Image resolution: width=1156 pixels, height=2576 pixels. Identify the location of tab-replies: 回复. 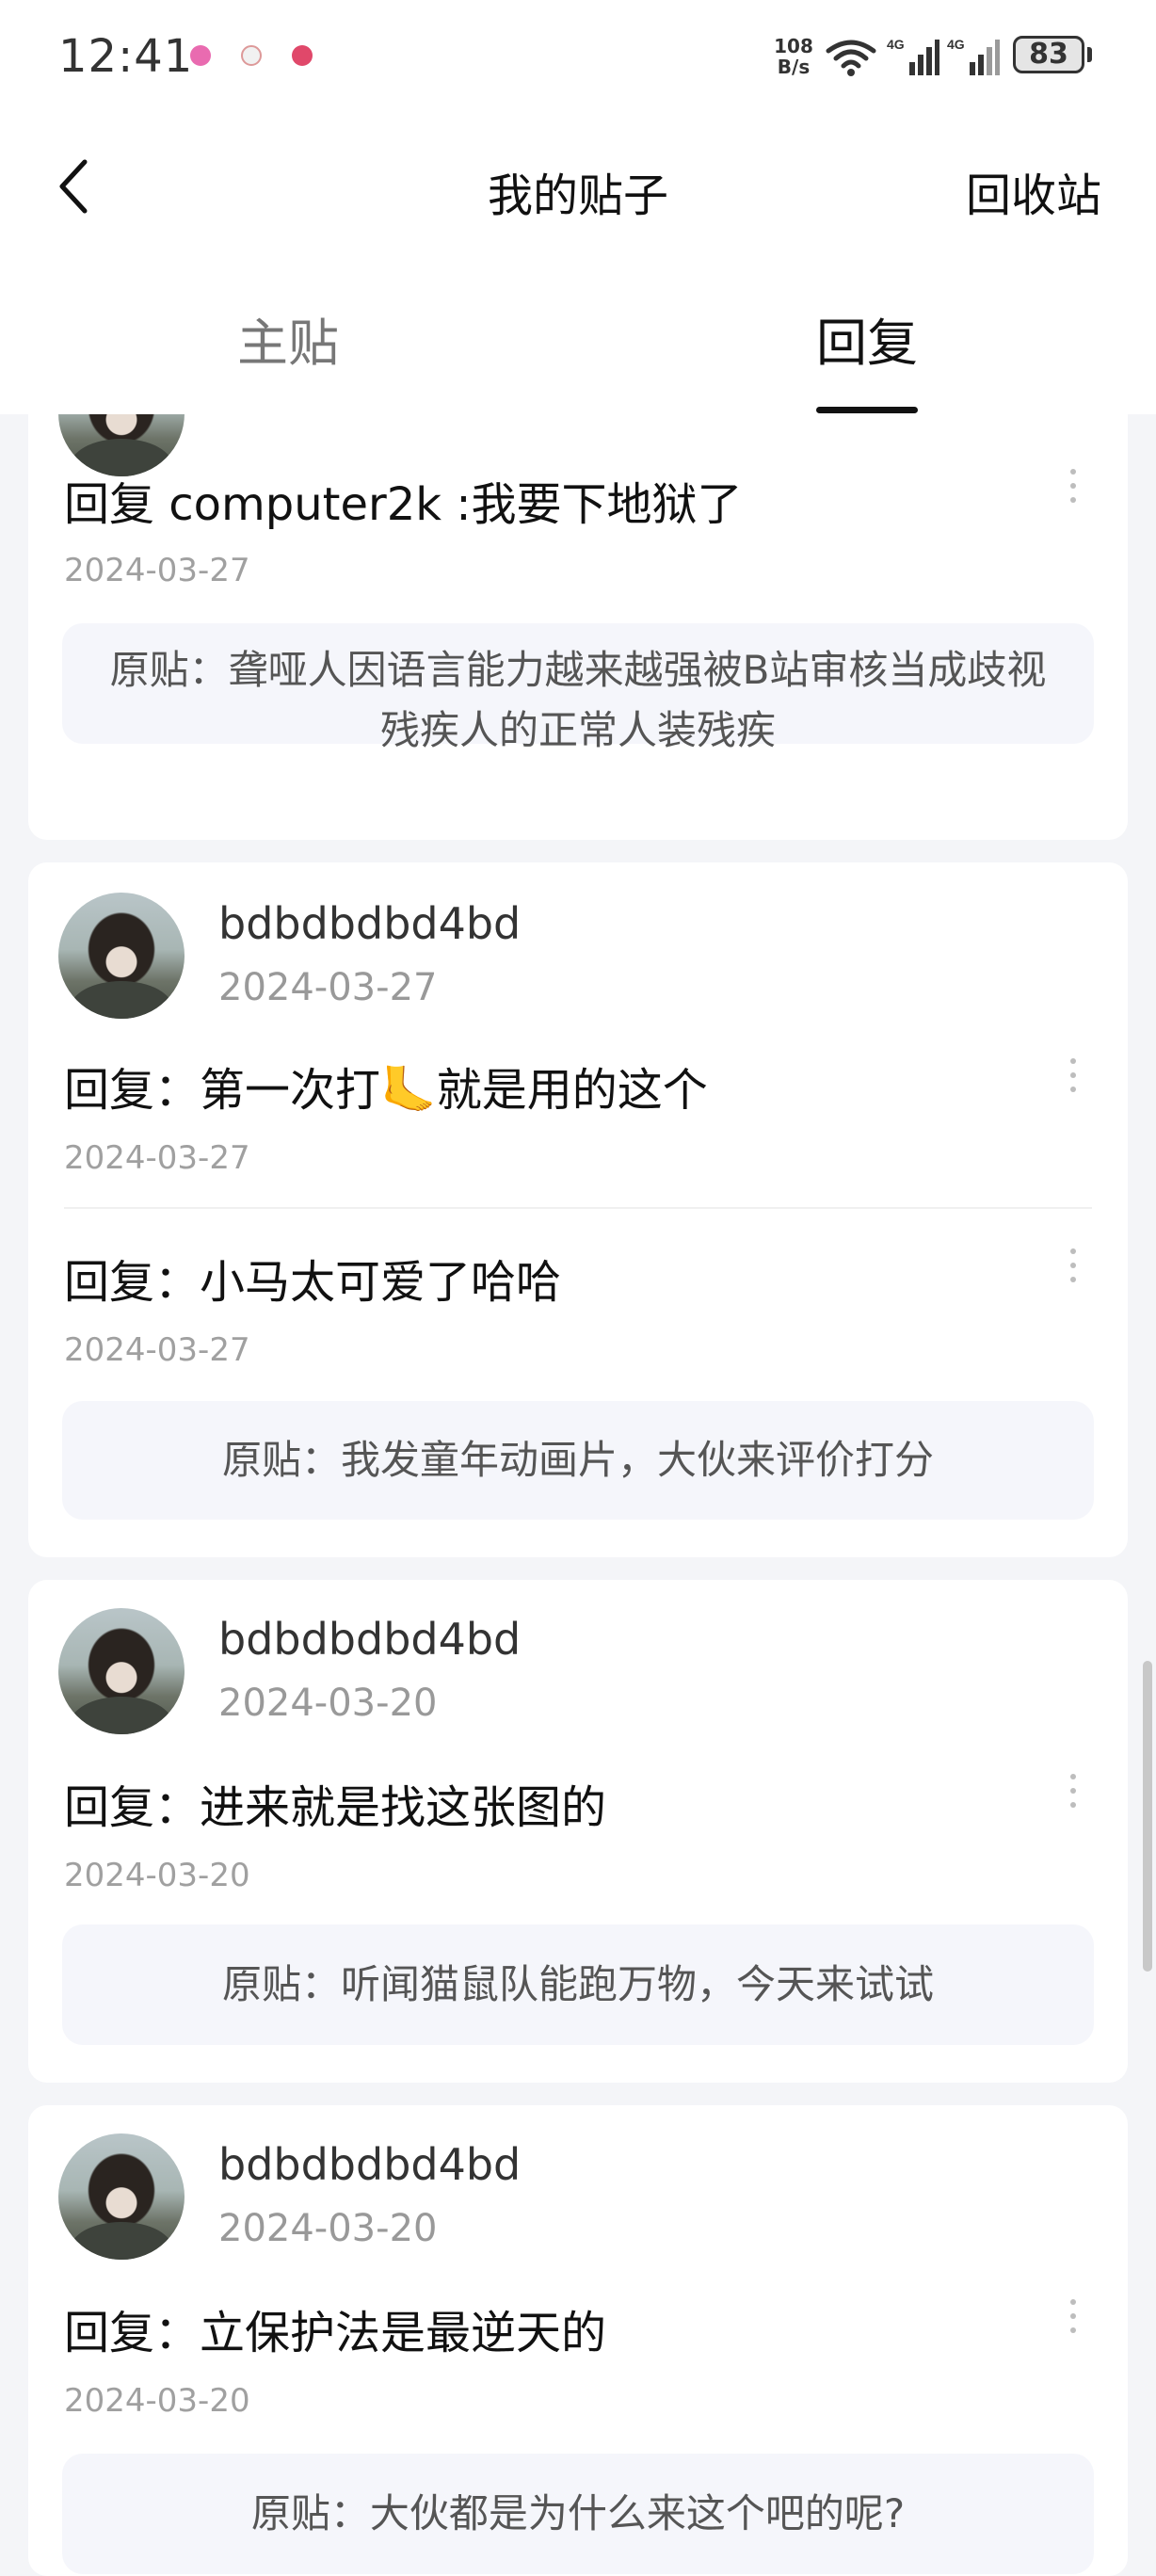
(867, 338).